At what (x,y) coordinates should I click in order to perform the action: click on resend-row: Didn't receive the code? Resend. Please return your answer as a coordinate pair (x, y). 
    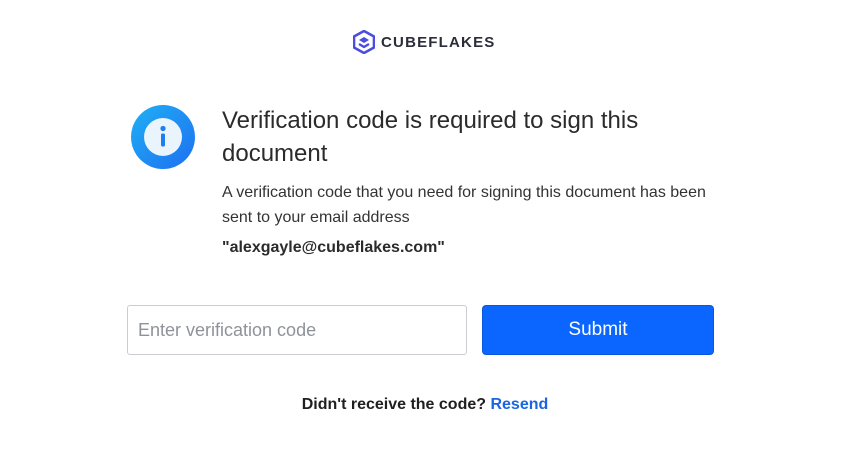
    Looking at the image, I should click on (425, 405).